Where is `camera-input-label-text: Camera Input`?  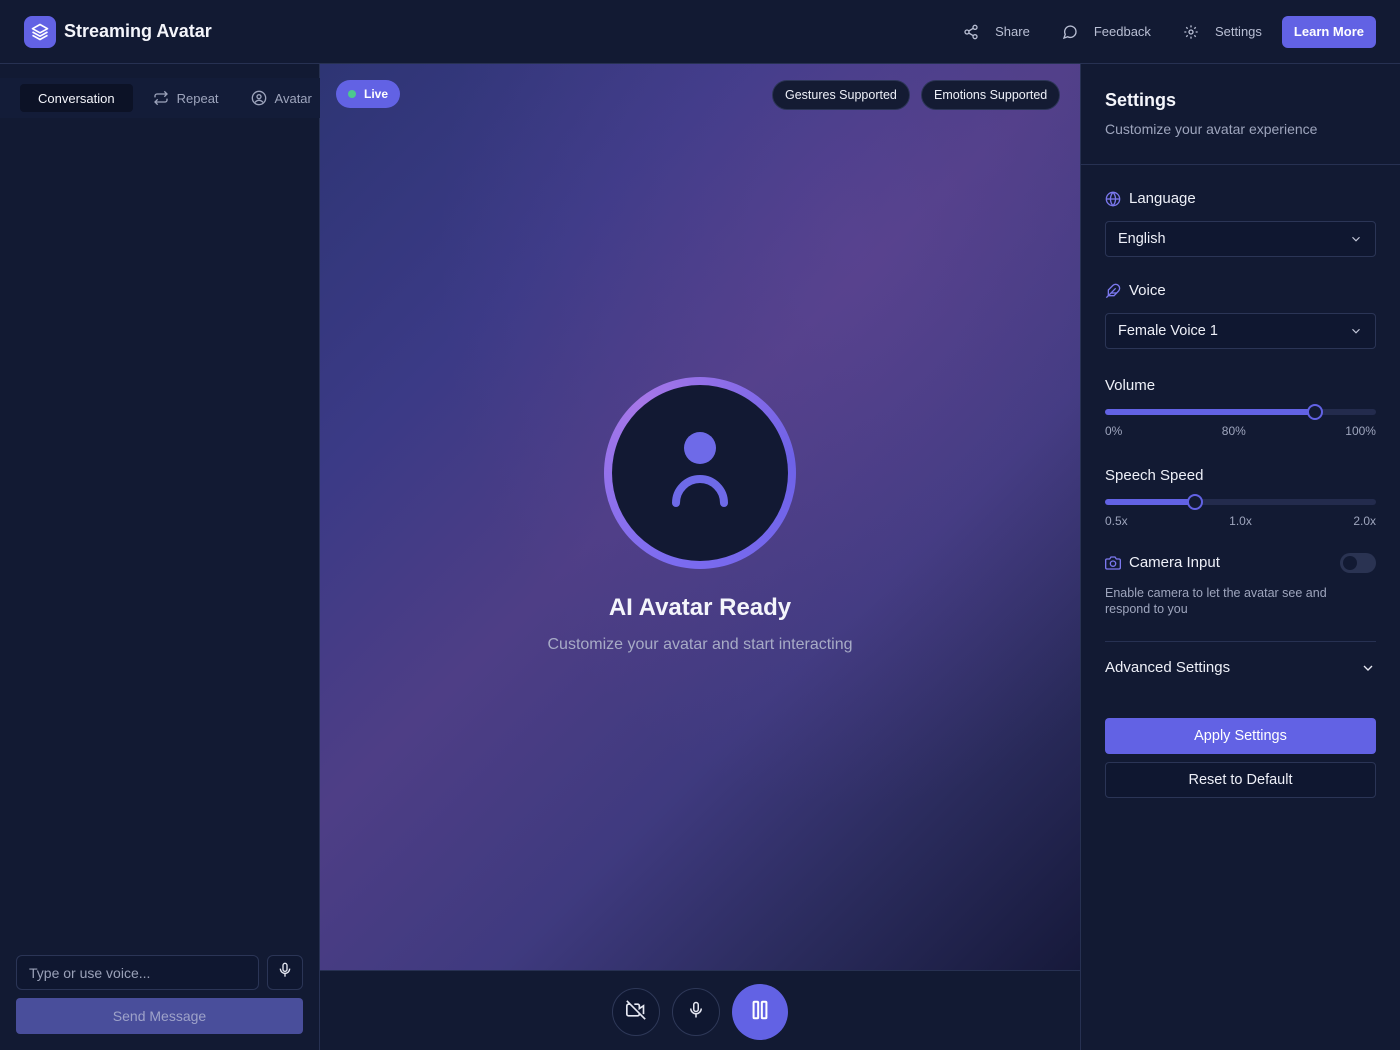 camera-input-label-text: Camera Input is located at coordinates (1174, 562).